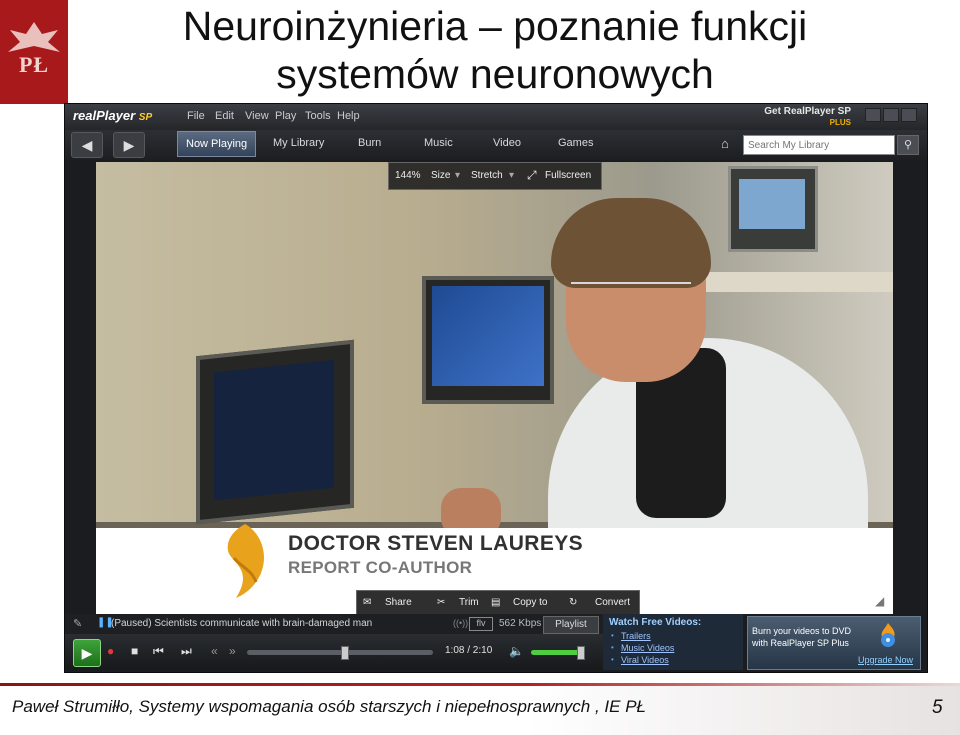 The width and height of the screenshot is (960, 735). Describe the element at coordinates (110, 651) in the screenshot. I see `record-icon: ●` at that location.